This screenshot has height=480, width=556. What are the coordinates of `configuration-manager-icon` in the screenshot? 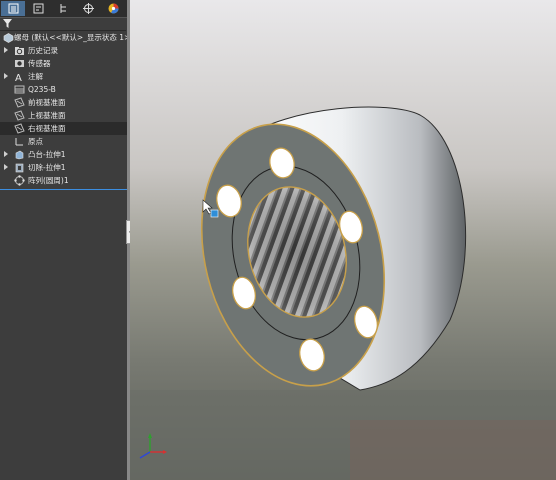 It's located at (63, 8).